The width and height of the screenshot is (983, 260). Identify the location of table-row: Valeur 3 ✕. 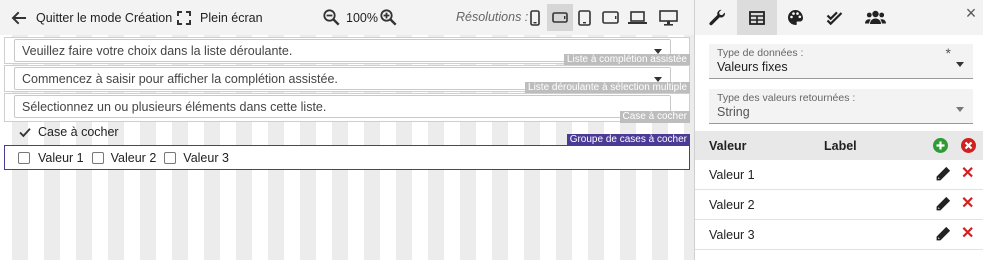
(839, 235).